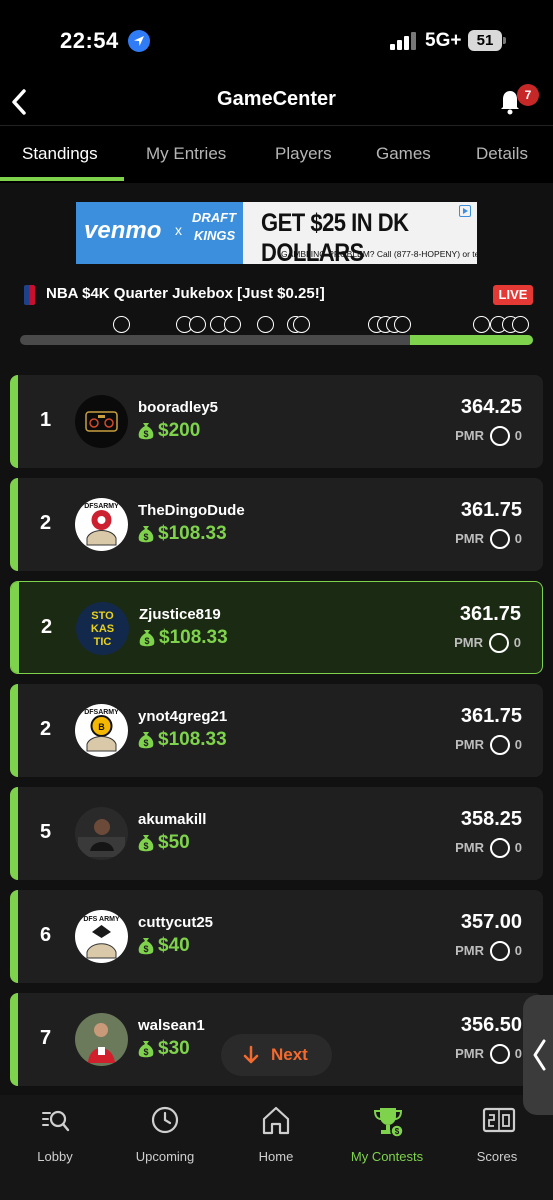 Image resolution: width=553 pixels, height=1200 pixels. What do you see at coordinates (139, 41) in the screenshot?
I see `location-arrow-icon` at bounding box center [139, 41].